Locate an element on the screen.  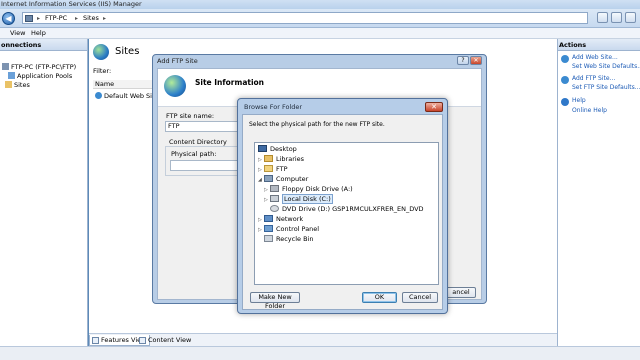
network-icon is located at coordinates (268, 218).